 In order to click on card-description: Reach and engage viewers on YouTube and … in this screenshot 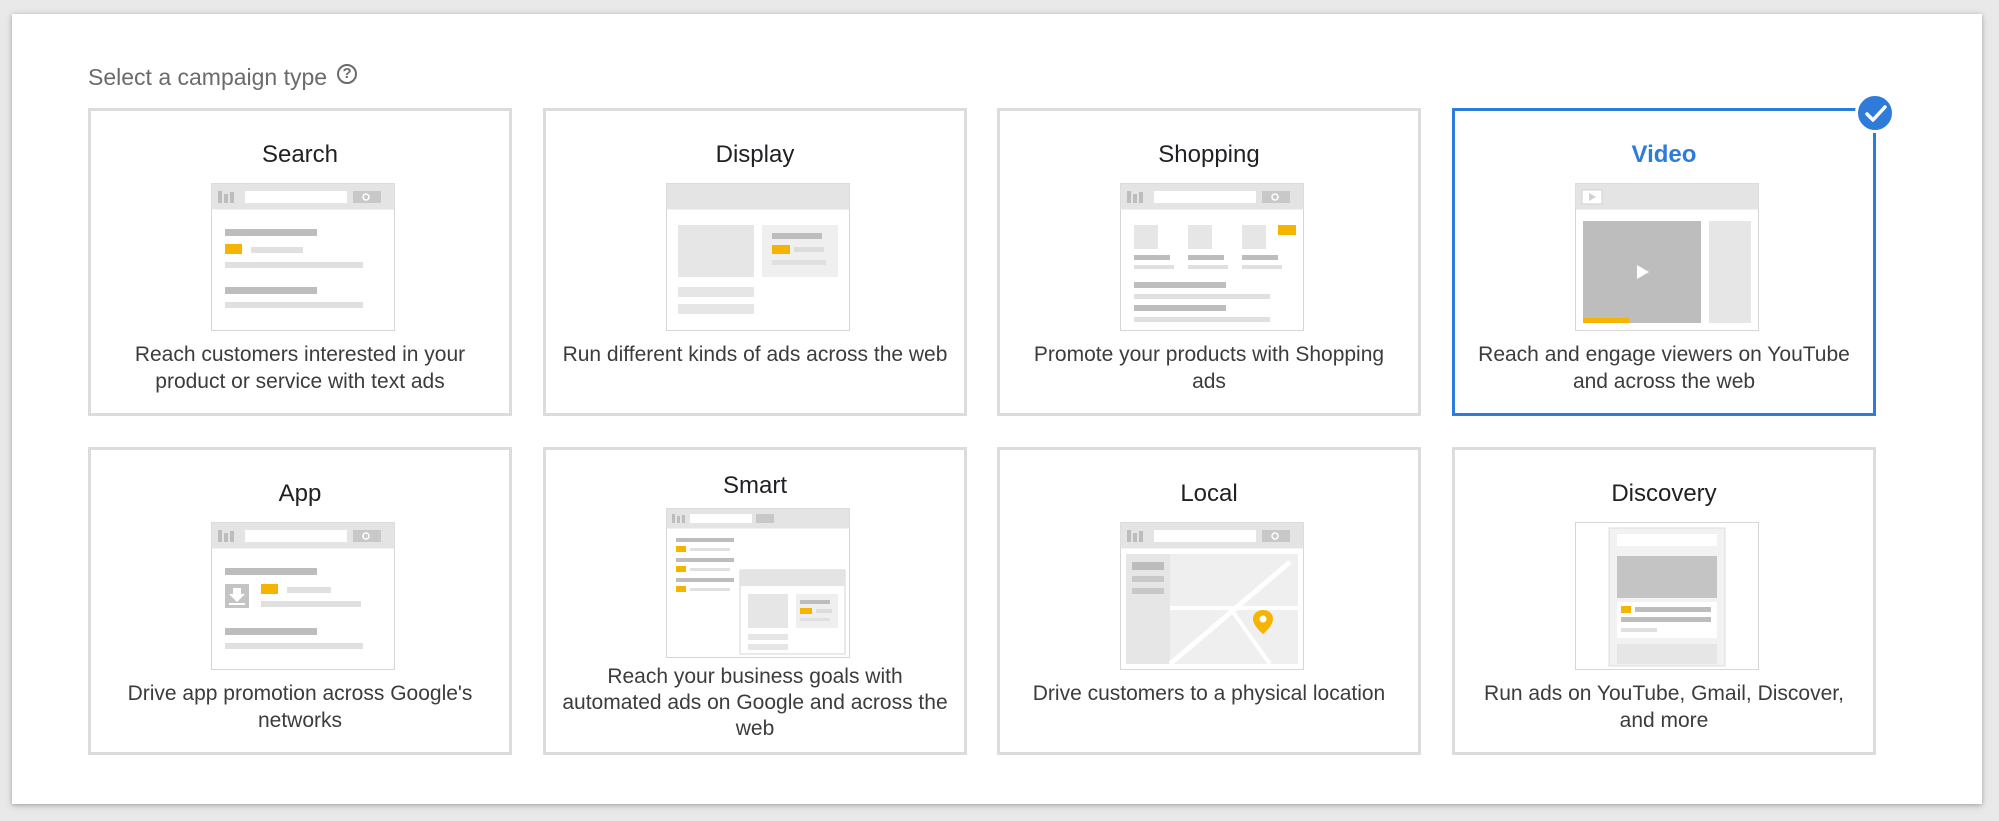, I will do `click(1664, 368)`.